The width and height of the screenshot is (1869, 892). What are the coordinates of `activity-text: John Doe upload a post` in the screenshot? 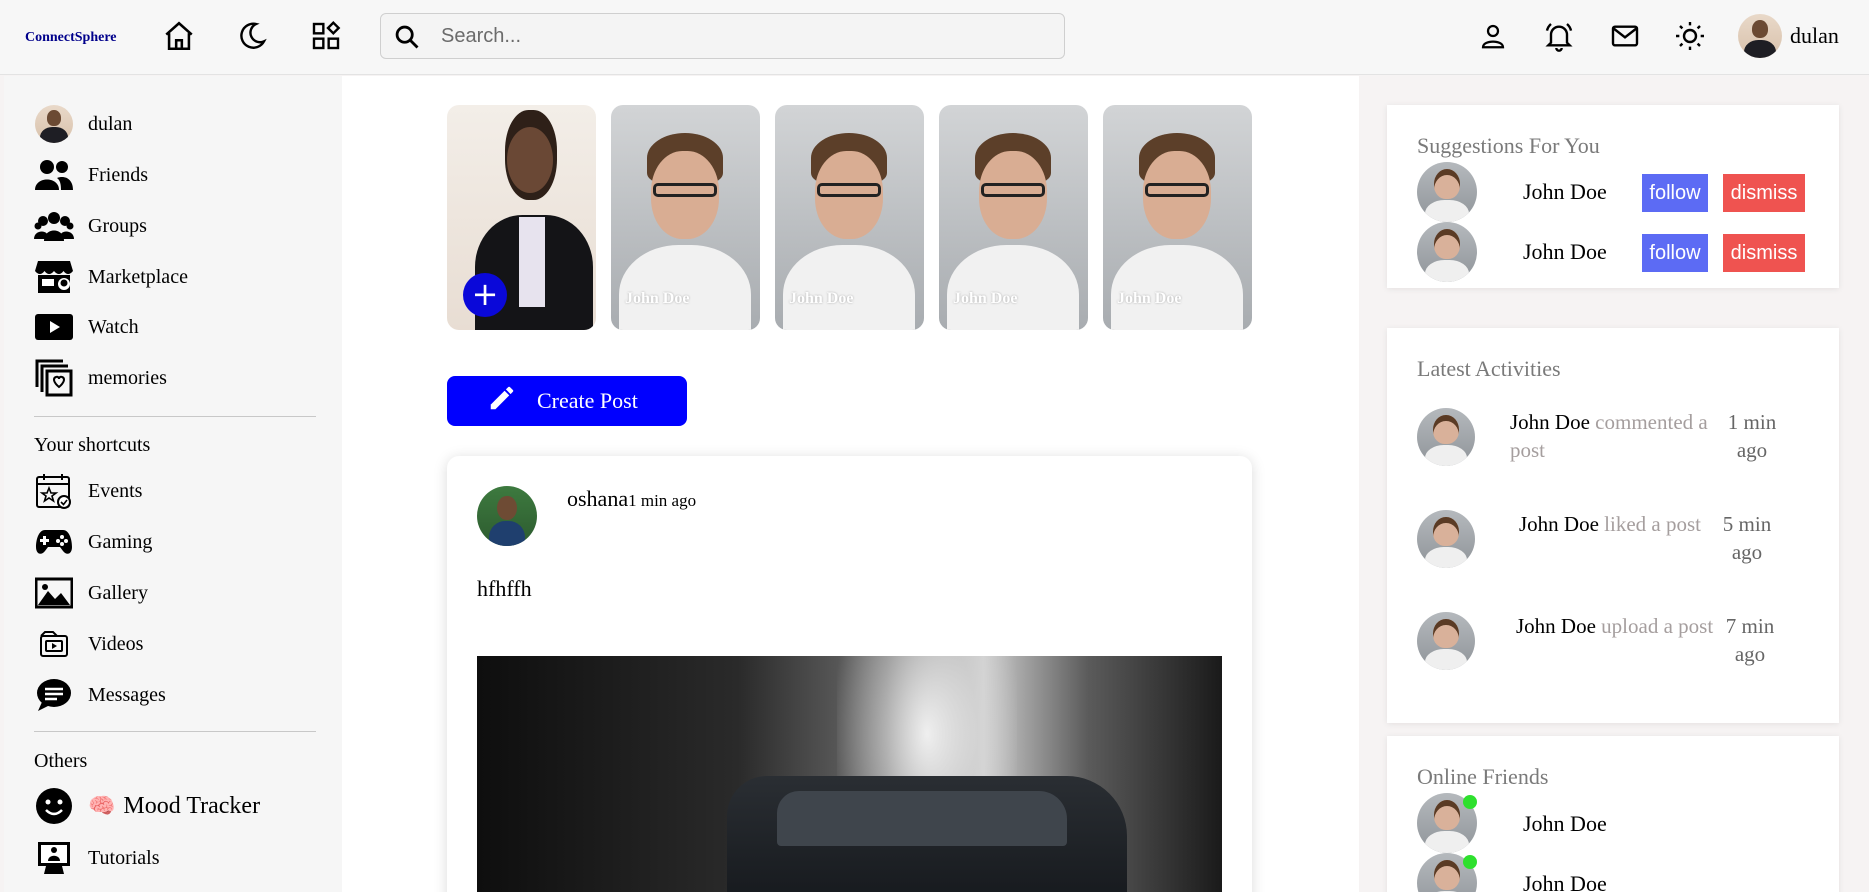 It's located at (1618, 626).